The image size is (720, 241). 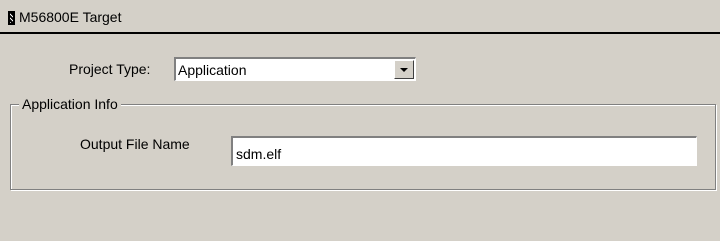 I want to click on output-file-name-label: Output File Name, so click(x=135, y=144).